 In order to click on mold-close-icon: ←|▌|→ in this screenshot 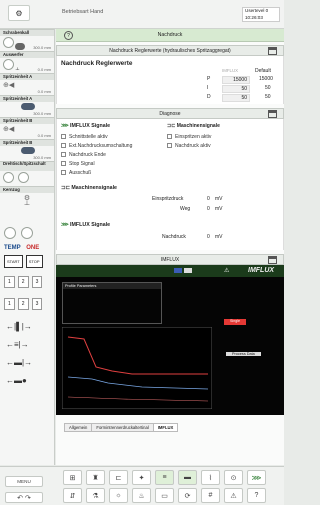, I will do `click(27, 327)`.